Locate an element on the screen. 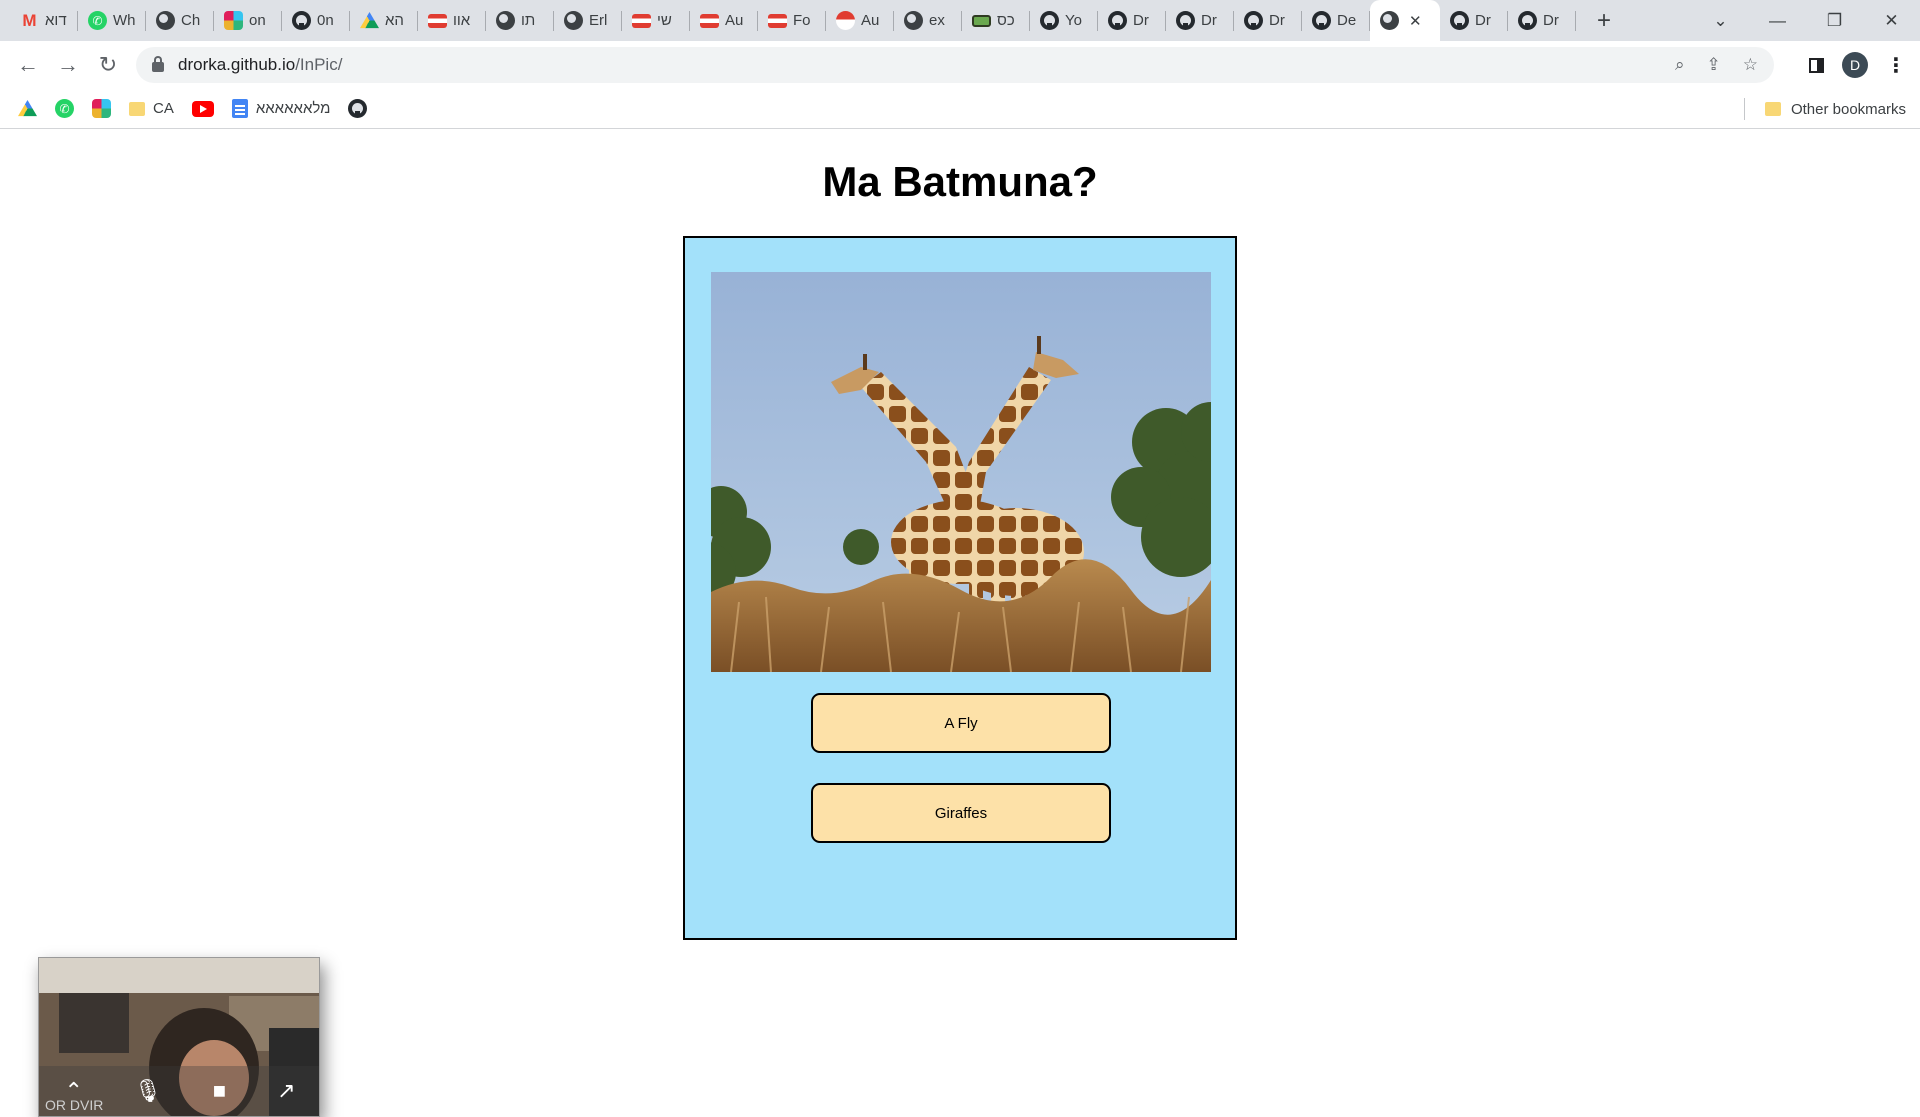 The width and height of the screenshot is (1920, 1117). side-panel-icon is located at coordinates (1816, 65).